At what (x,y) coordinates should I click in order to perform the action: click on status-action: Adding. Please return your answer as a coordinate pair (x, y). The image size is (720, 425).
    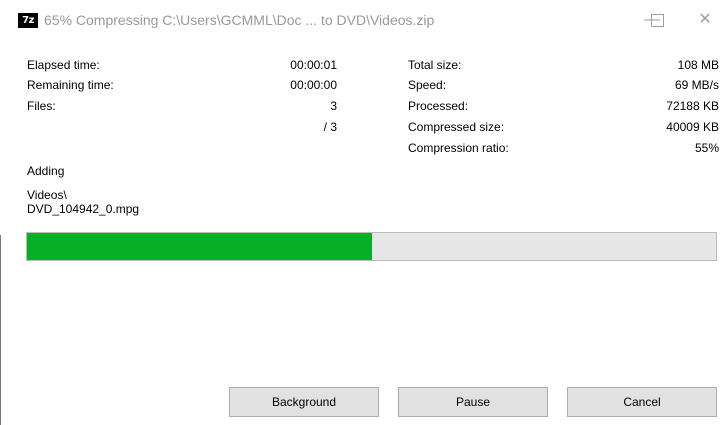
    Looking at the image, I should click on (46, 171).